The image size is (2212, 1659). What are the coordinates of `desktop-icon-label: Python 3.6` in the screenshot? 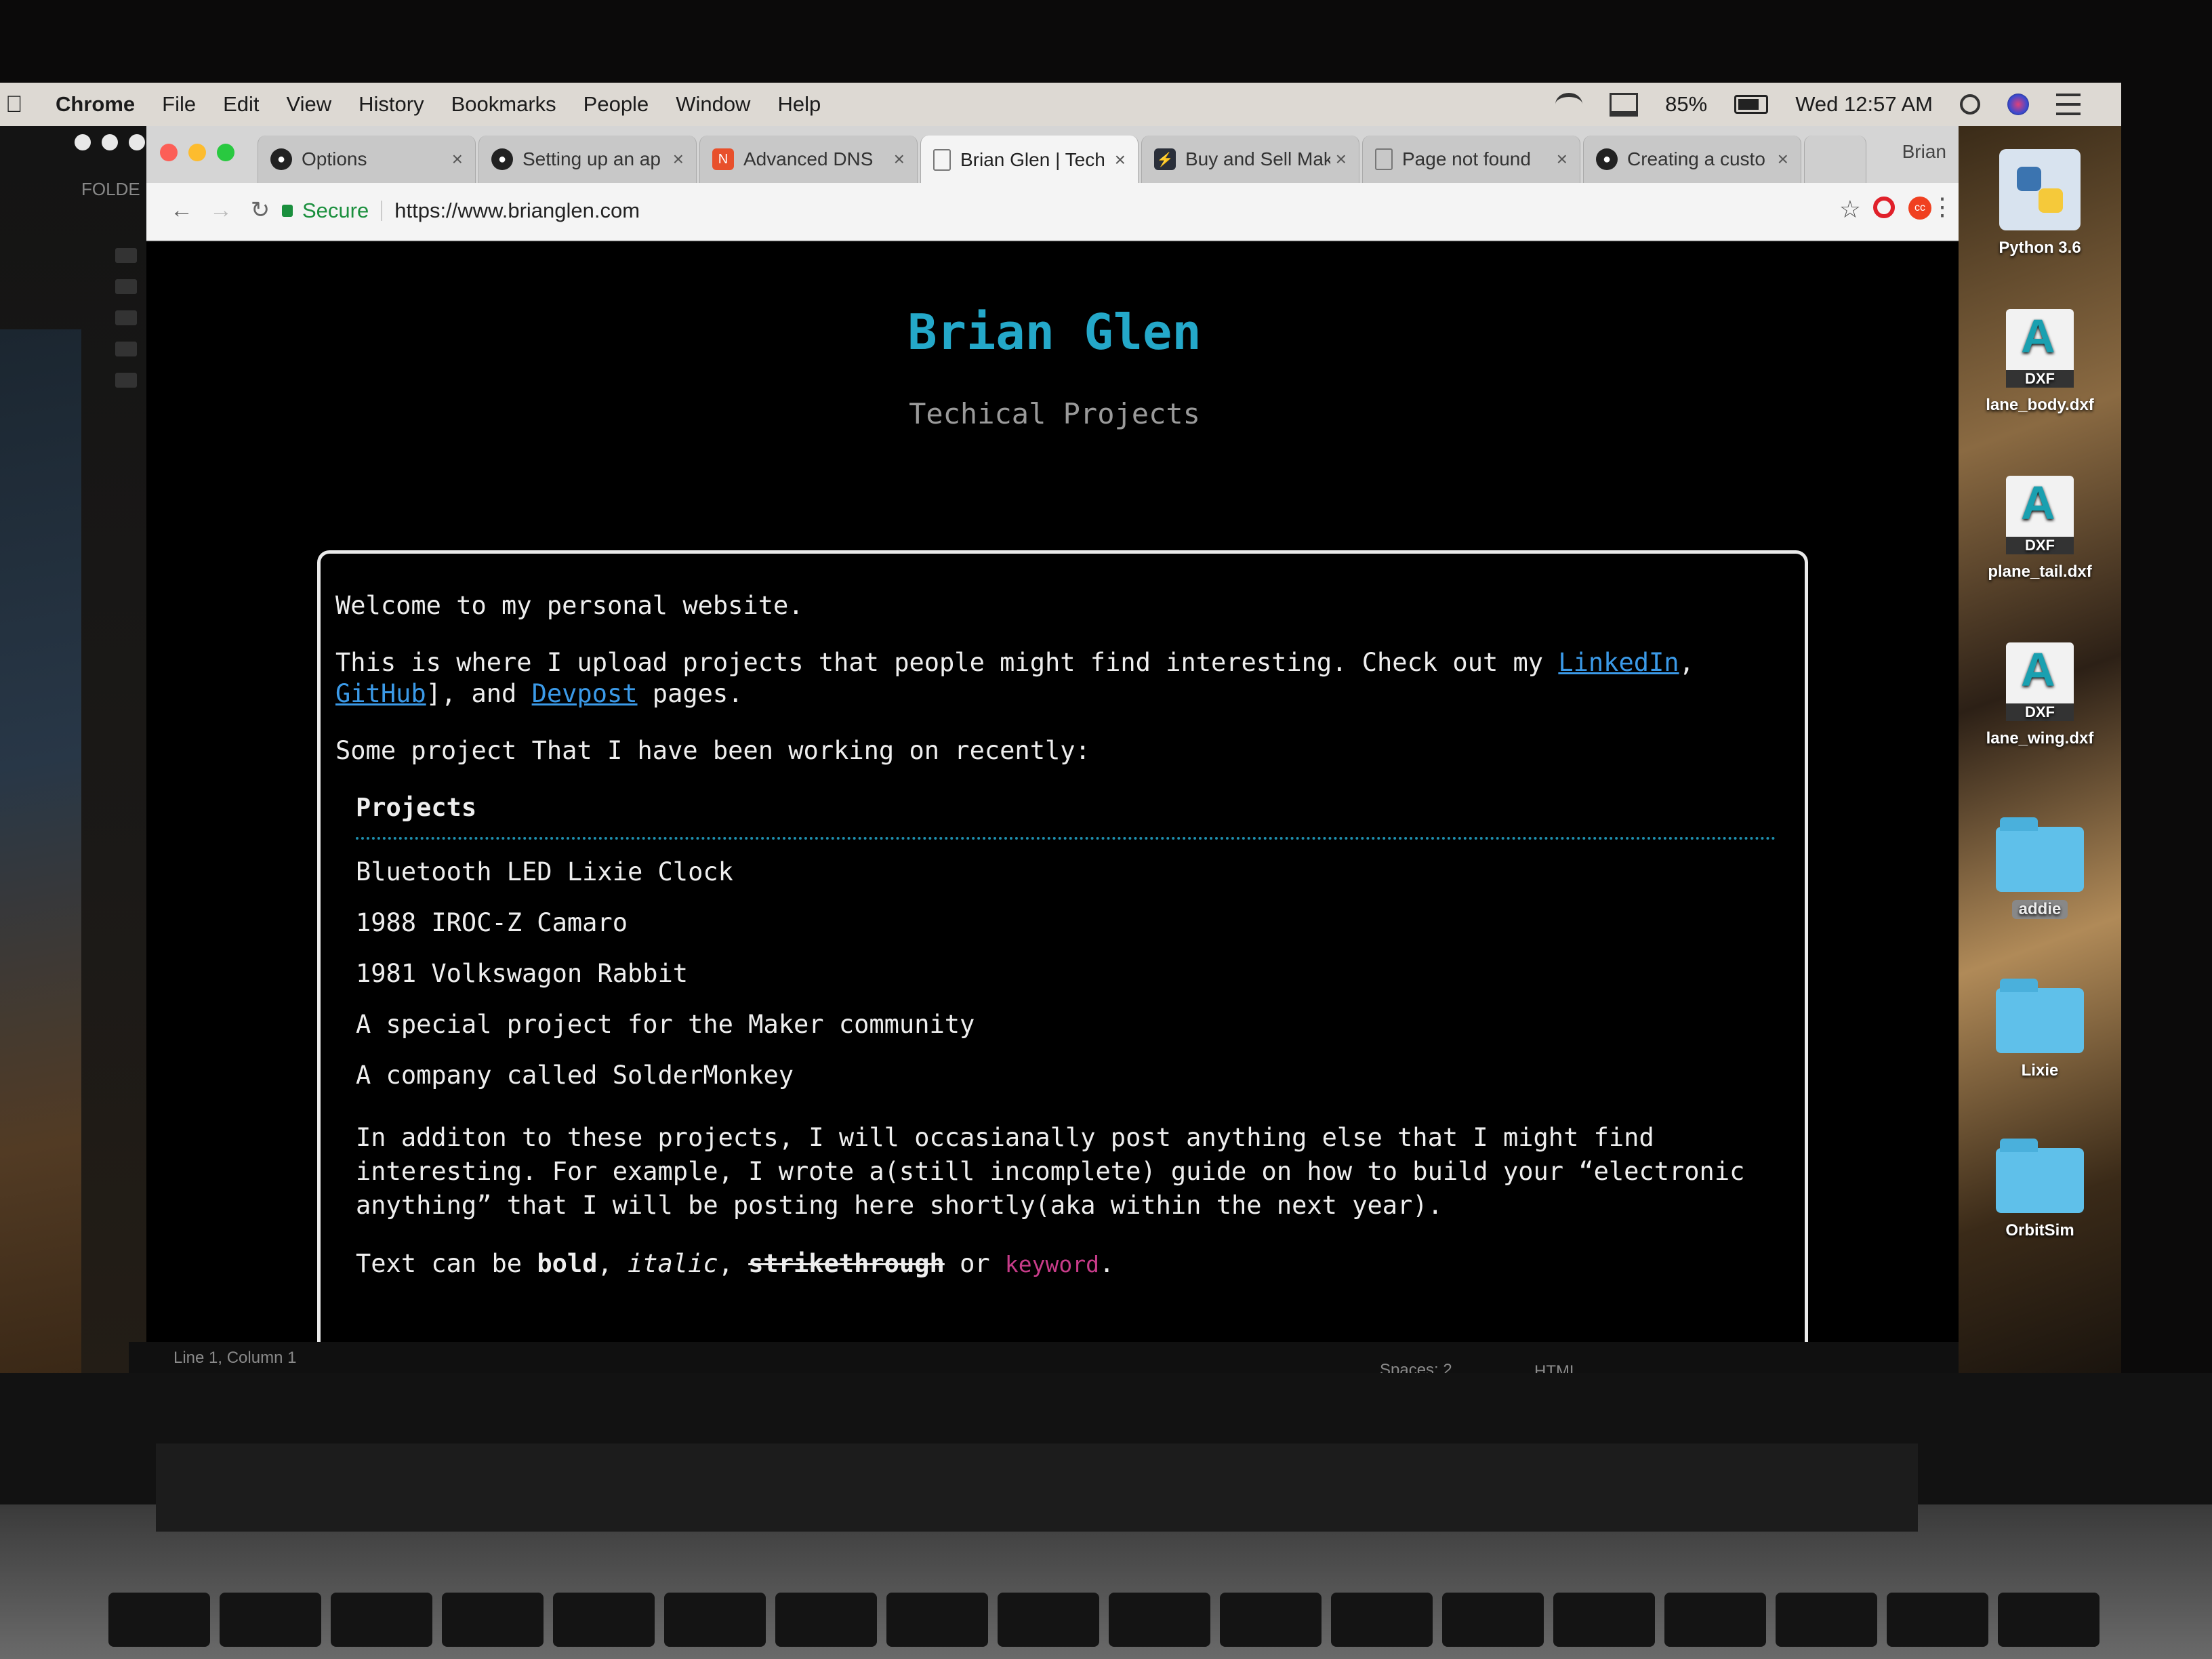 It's located at (2040, 248).